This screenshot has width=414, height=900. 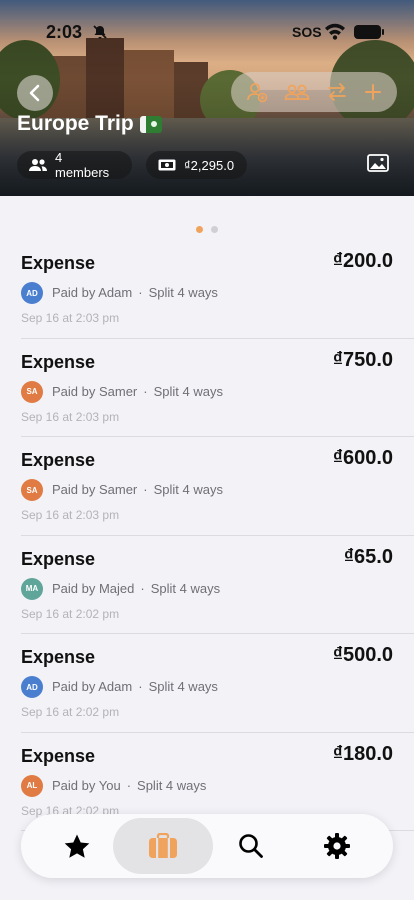 I want to click on tab-trips, so click(x=163, y=846).